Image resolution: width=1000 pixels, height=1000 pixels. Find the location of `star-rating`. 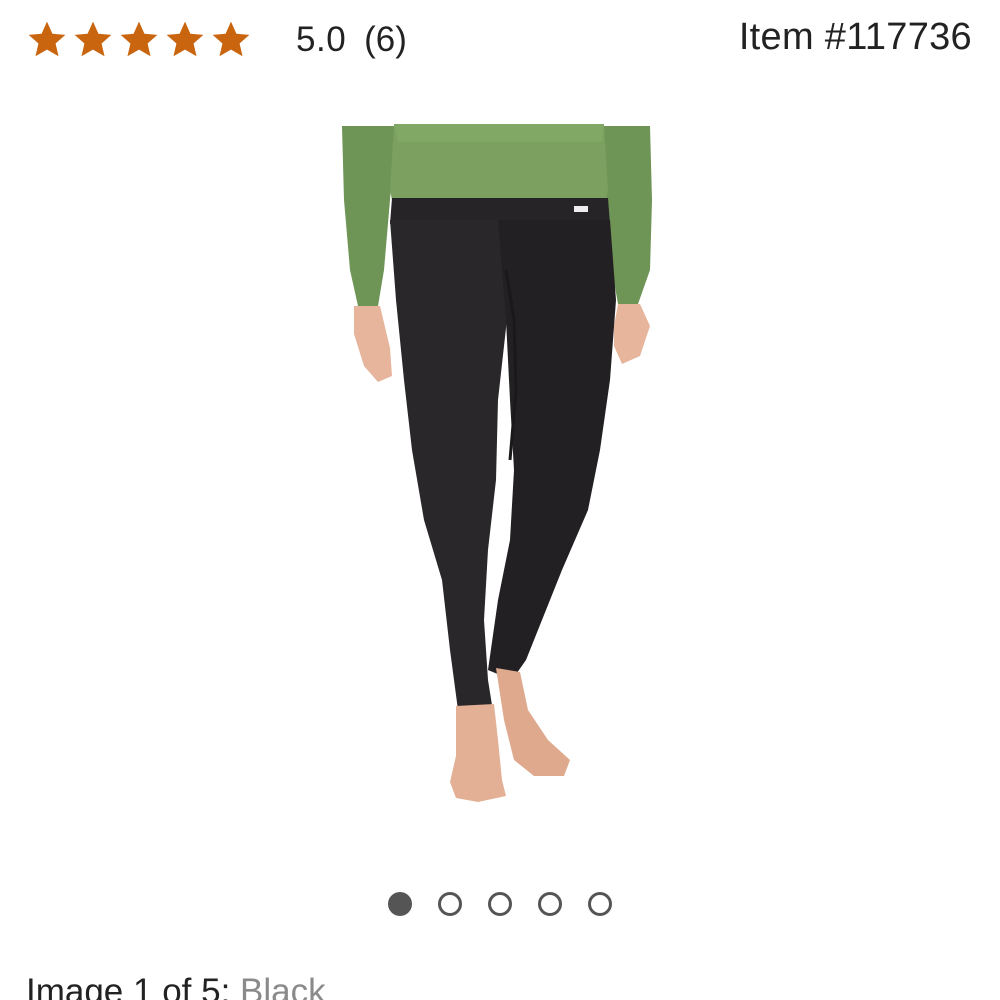

star-rating is located at coordinates (139, 40).